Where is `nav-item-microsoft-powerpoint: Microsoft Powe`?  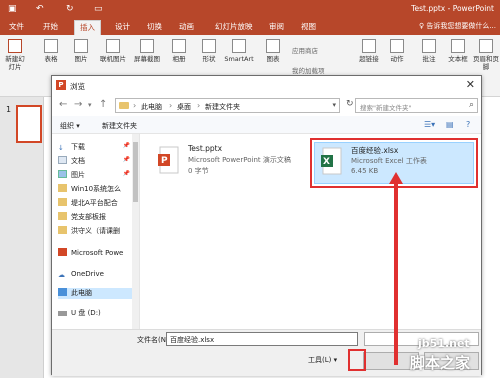 nav-item-microsoft-powerpoint: Microsoft Powe is located at coordinates (96, 253).